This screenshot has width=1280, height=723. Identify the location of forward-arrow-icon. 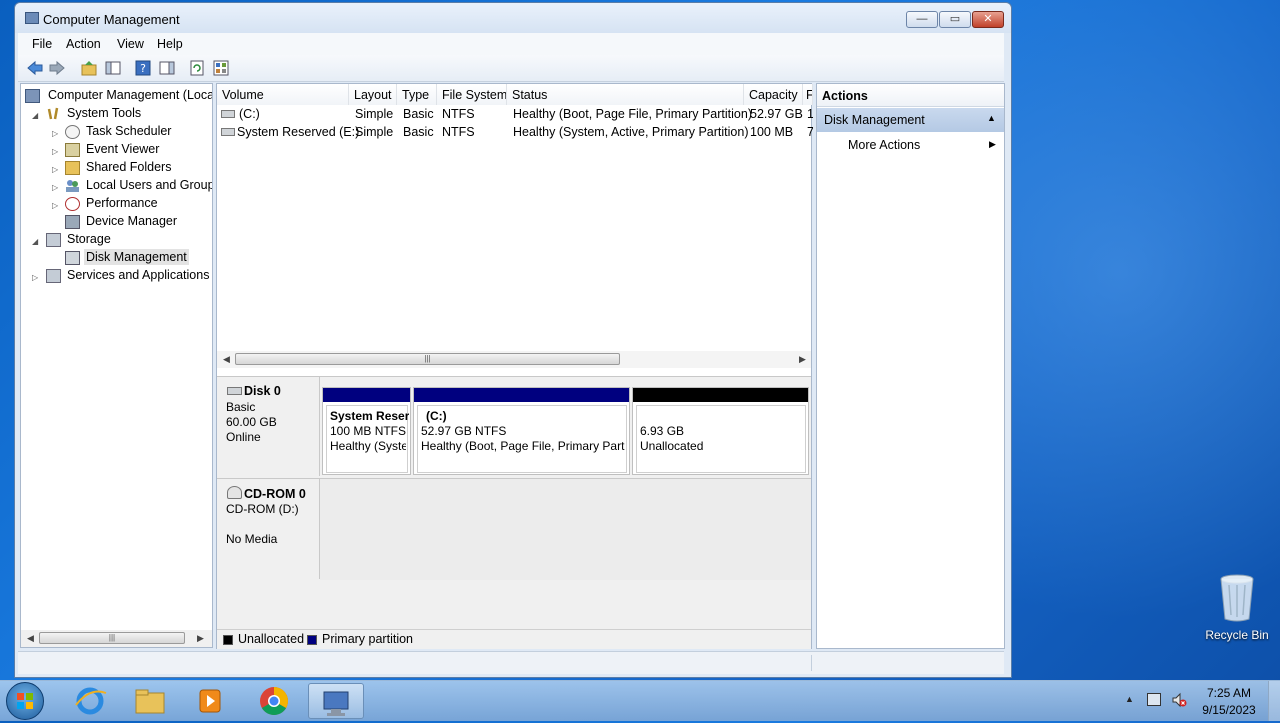
(57, 68).